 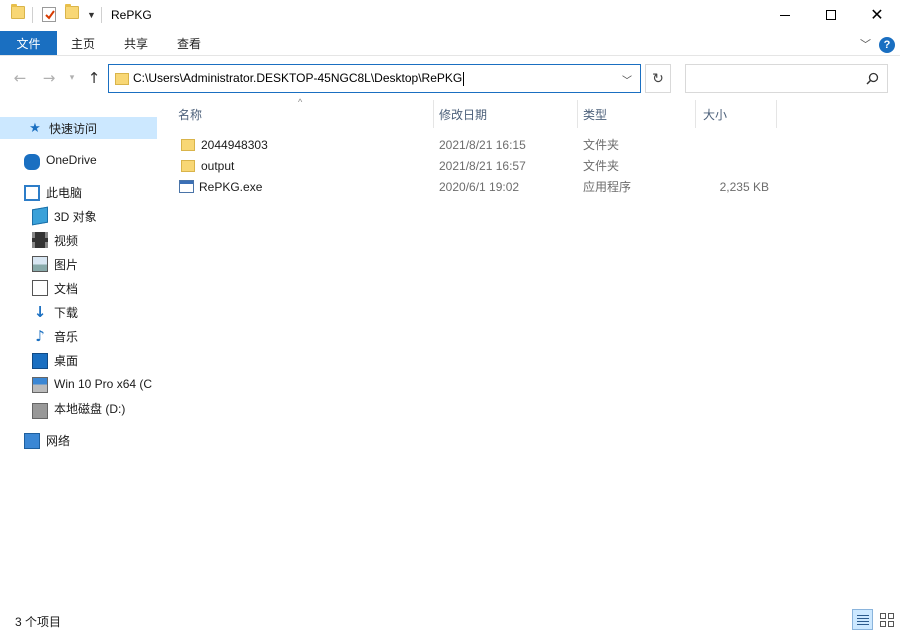 I want to click on minimize-button, so click(x=785, y=15).